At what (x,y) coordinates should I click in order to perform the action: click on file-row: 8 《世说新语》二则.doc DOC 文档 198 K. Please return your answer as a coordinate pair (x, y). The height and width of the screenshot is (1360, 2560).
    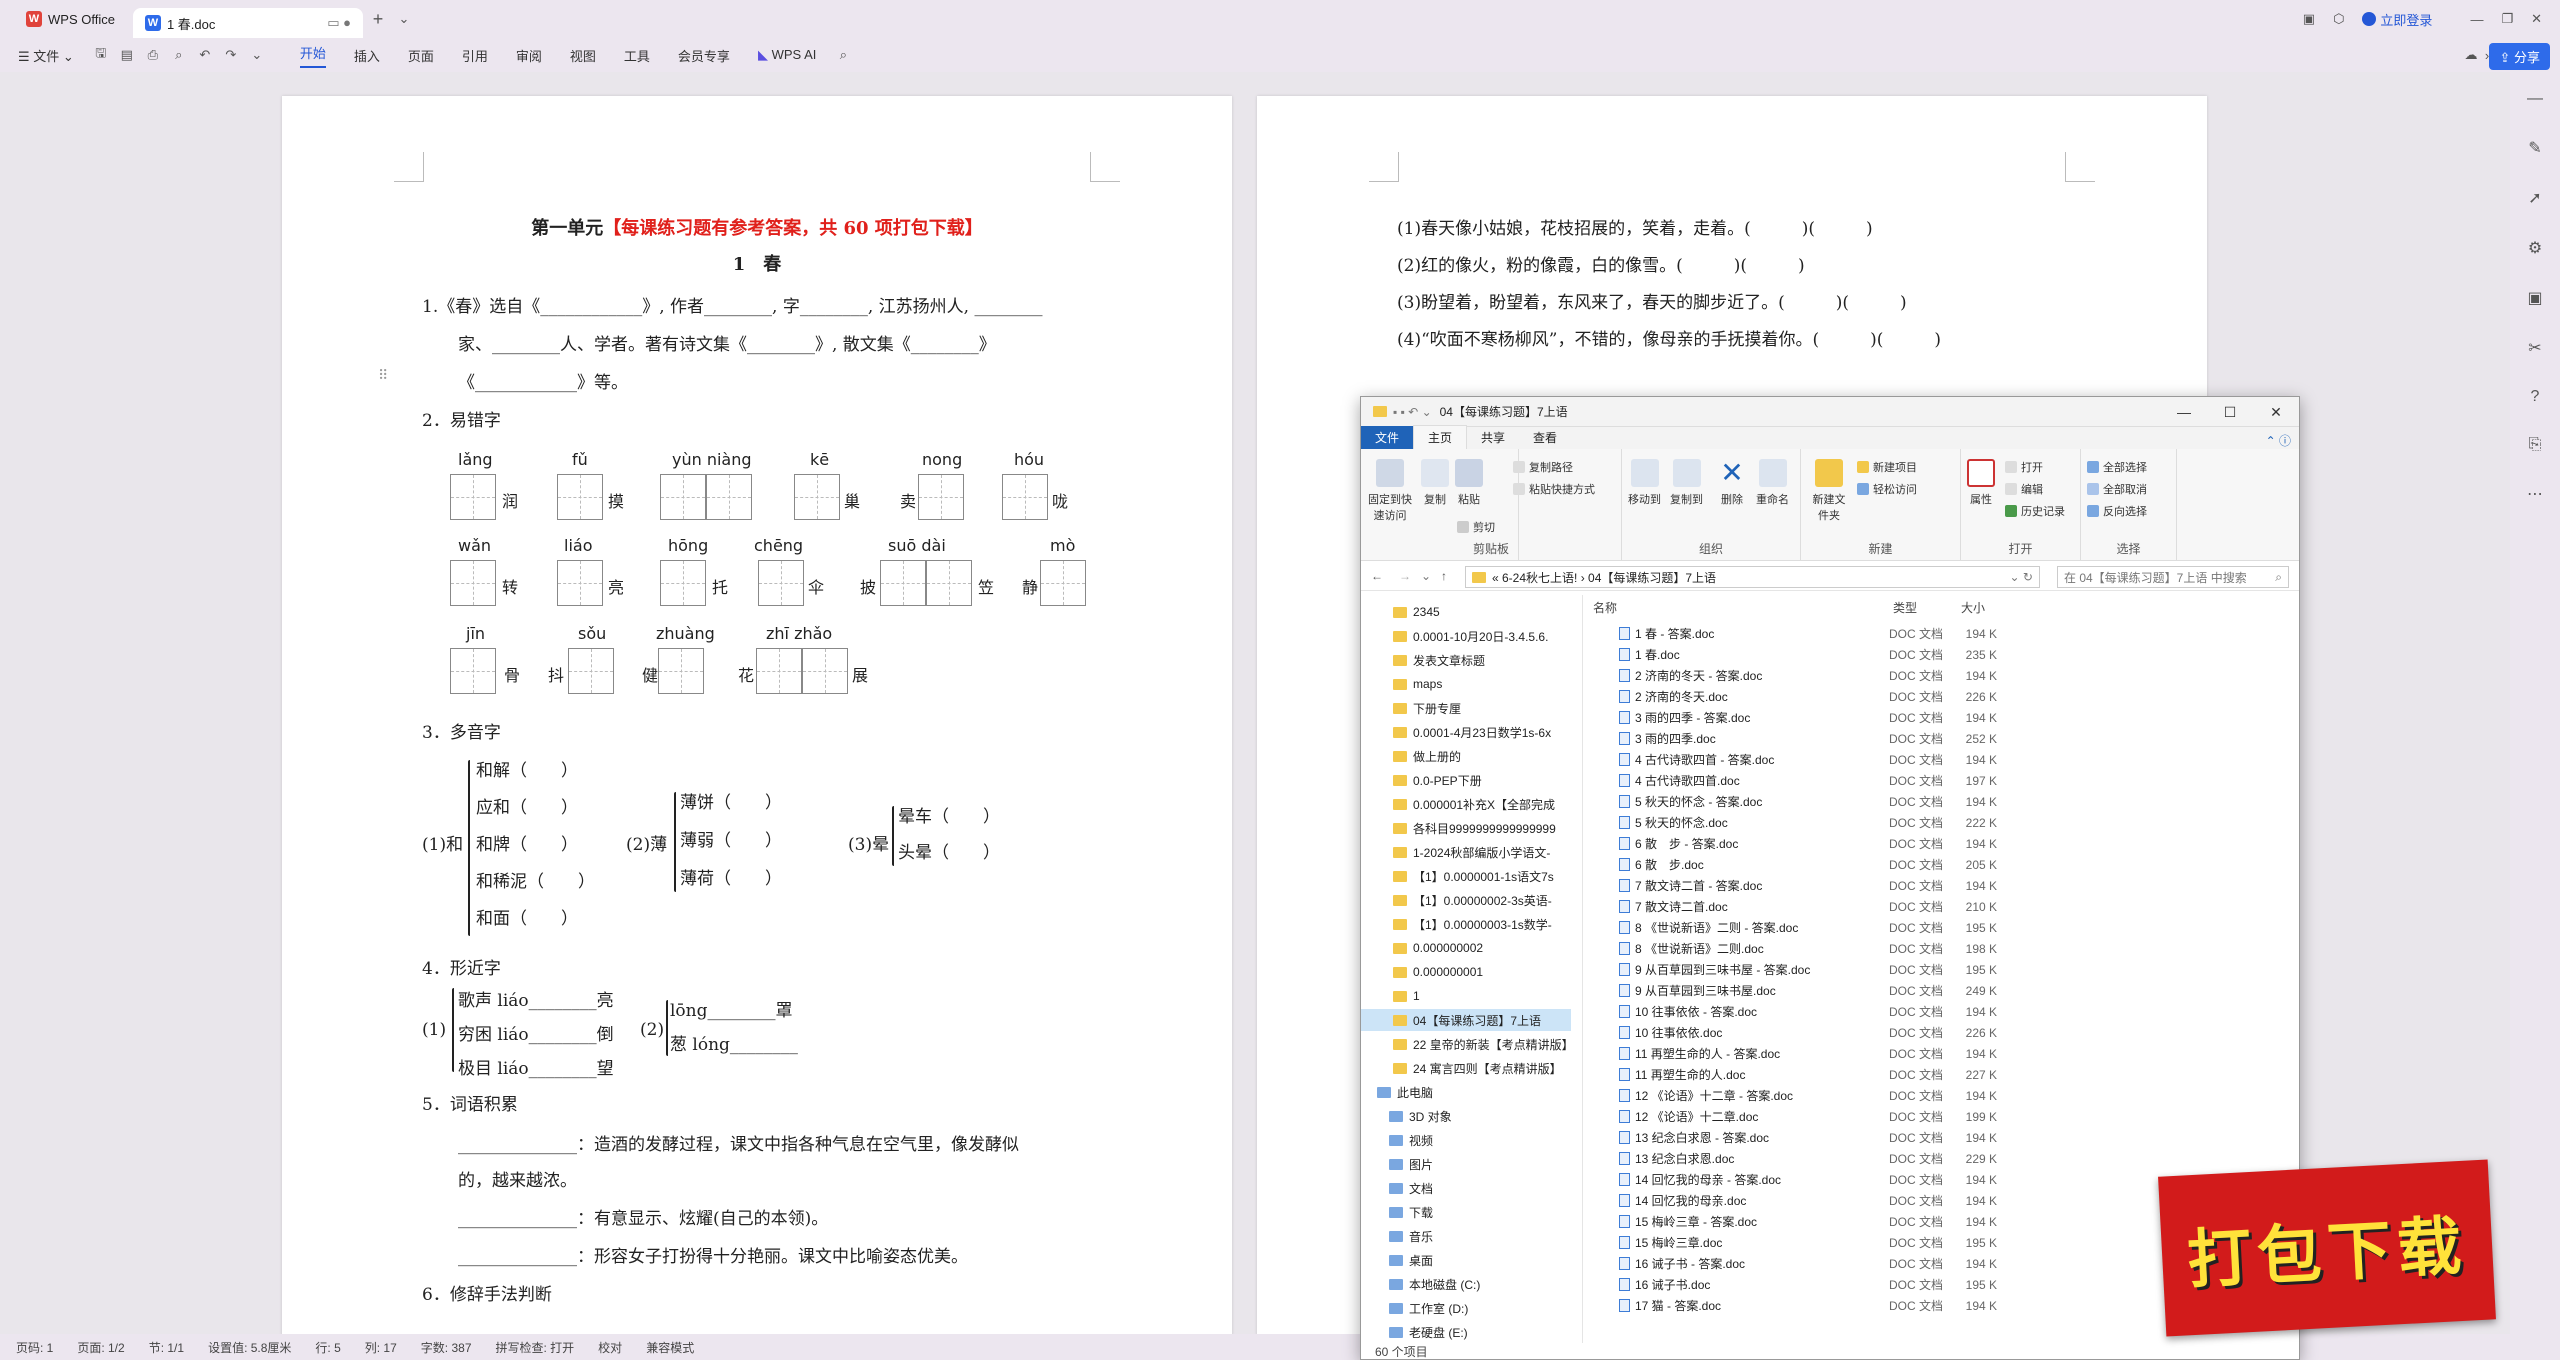
    Looking at the image, I should click on (1933, 948).